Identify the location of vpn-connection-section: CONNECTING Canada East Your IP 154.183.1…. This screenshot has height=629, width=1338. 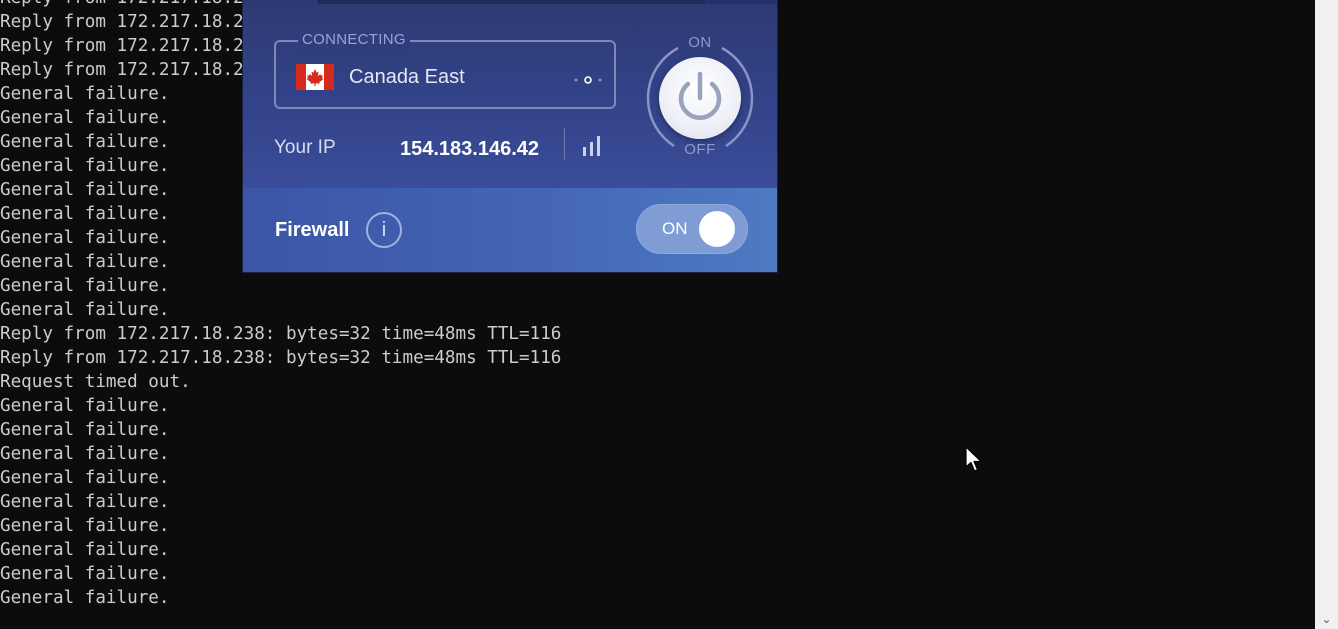
(510, 94).